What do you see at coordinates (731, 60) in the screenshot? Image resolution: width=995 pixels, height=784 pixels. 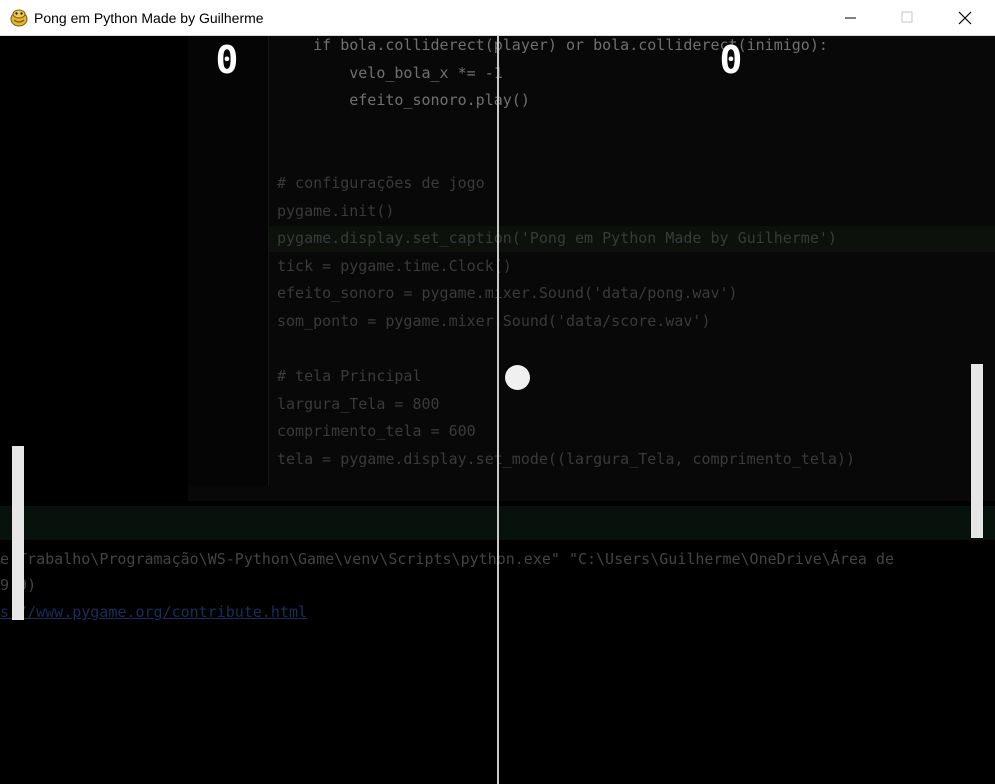 I see `enemy-score: 0` at bounding box center [731, 60].